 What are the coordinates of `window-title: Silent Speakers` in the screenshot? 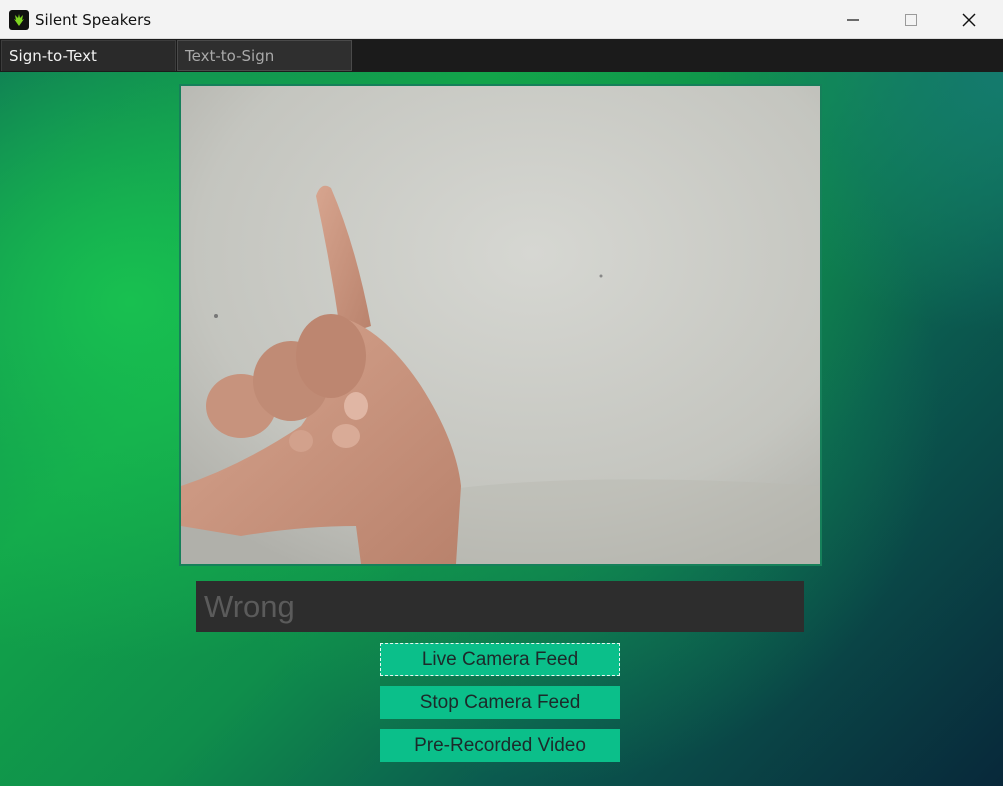 It's located at (93, 20).